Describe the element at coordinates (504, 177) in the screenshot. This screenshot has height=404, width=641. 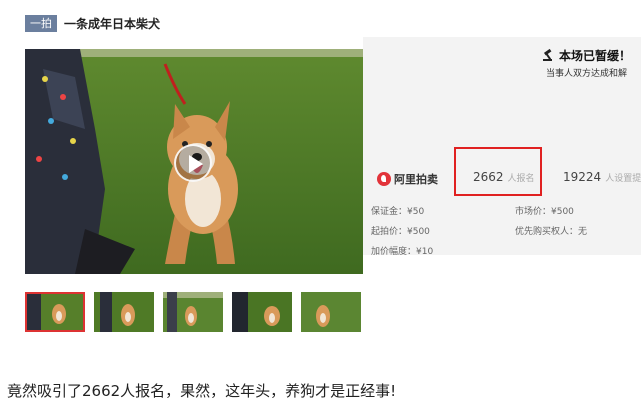
I see `signup-count: 2662 人报名` at that location.